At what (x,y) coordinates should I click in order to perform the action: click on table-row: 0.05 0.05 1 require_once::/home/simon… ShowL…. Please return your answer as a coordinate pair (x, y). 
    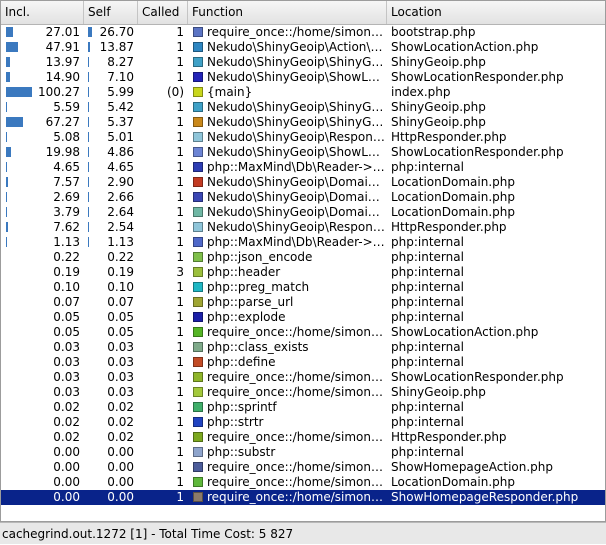
    Looking at the image, I should click on (303, 332).